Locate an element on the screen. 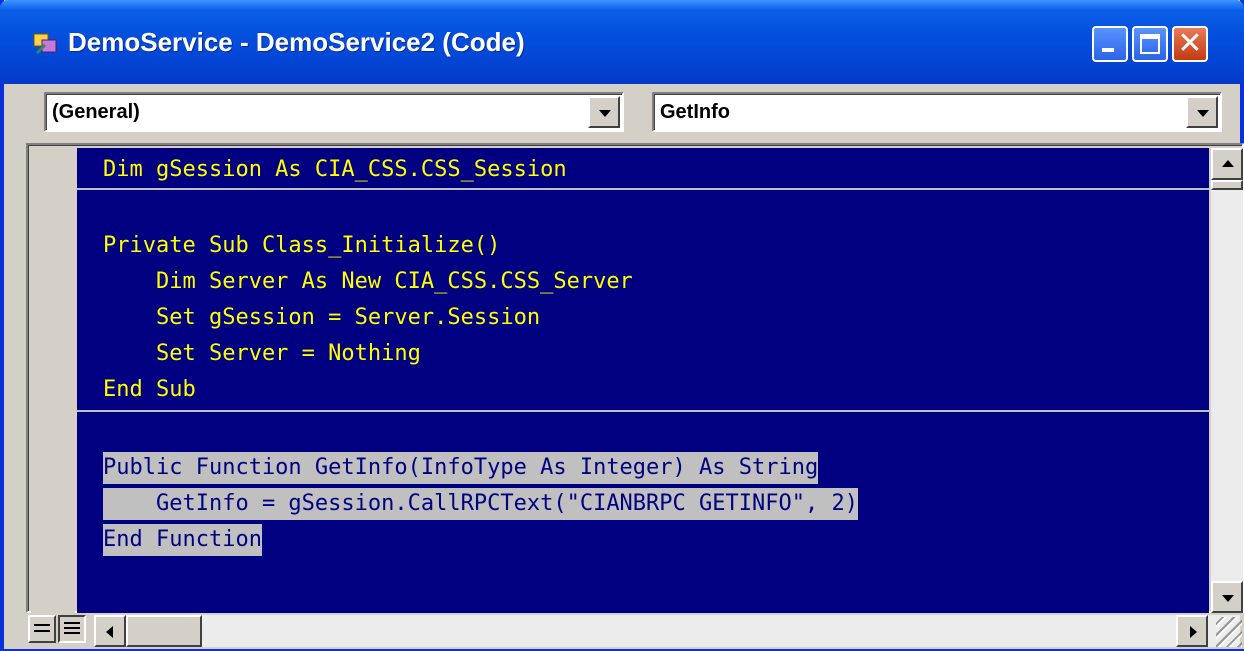 The height and width of the screenshot is (651, 1244). procedure-view-icon is located at coordinates (42, 625).